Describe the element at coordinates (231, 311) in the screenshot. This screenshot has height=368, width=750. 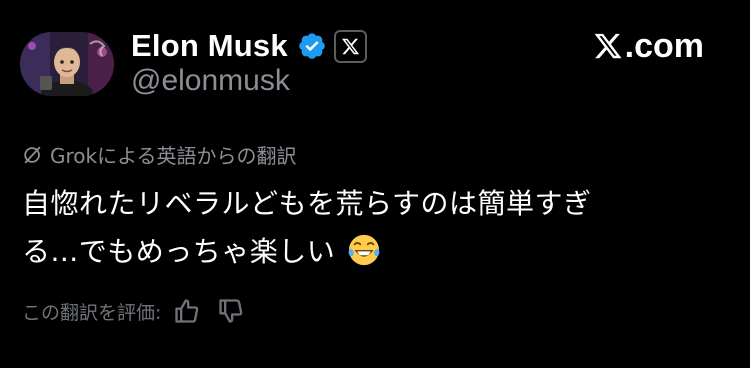
I see `thumbs-down-icon` at that location.